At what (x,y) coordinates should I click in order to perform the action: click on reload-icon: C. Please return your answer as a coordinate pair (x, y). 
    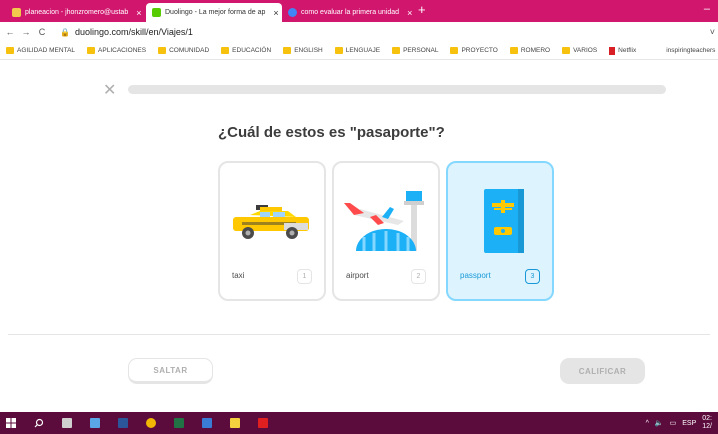
    Looking at the image, I should click on (42, 32).